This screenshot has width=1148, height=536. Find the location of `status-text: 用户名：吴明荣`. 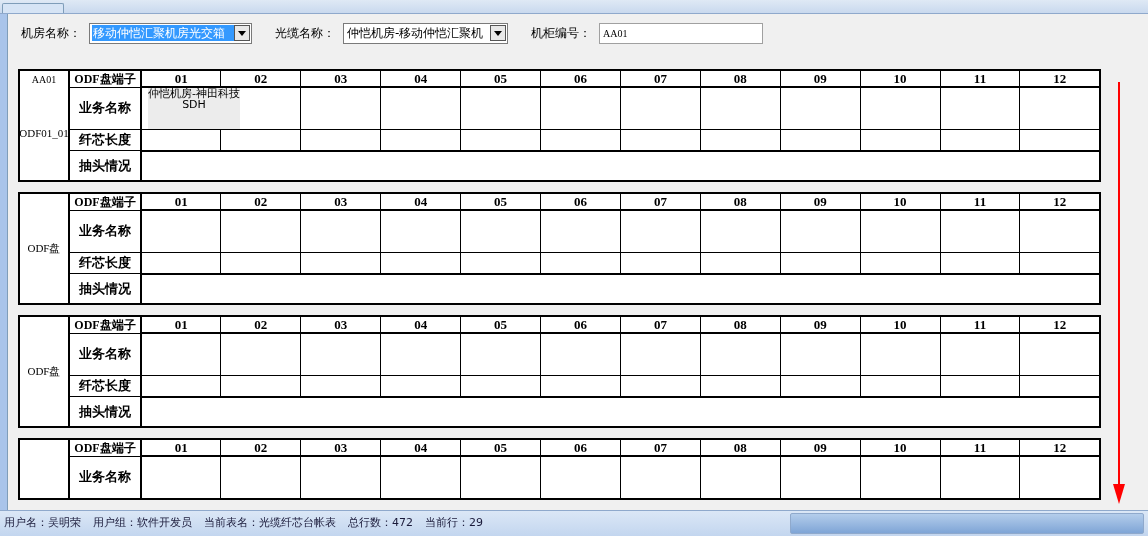

status-text: 用户名：吴明荣 is located at coordinates (42, 523).